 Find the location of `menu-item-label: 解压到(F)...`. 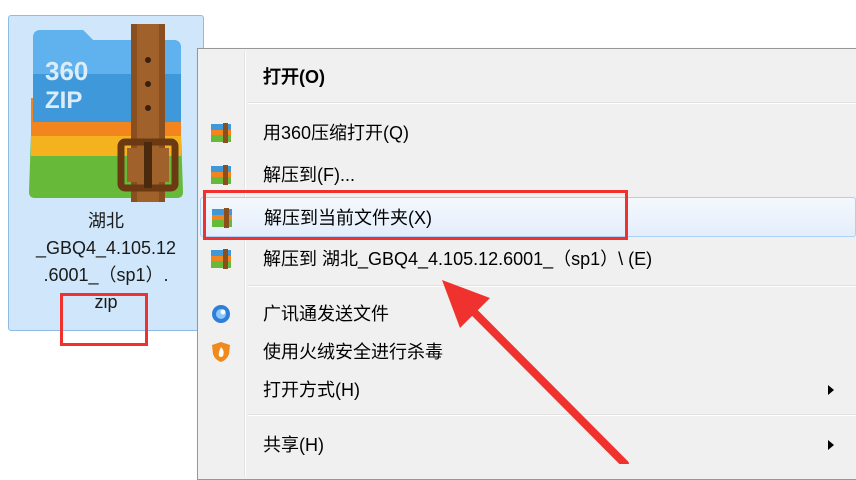

menu-item-label: 解压到(F)... is located at coordinates (309, 175).